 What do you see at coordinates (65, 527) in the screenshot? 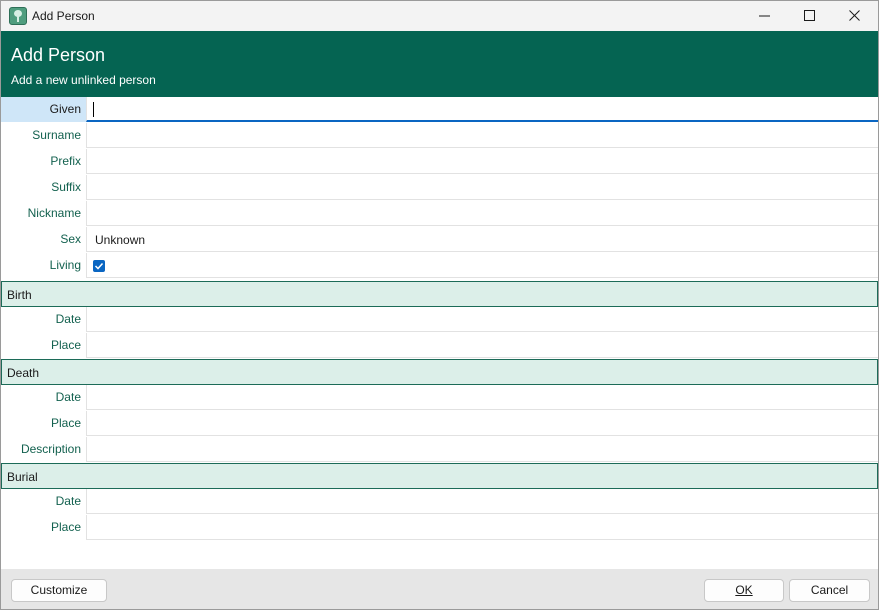
I see `burial-place-label: Place` at bounding box center [65, 527].